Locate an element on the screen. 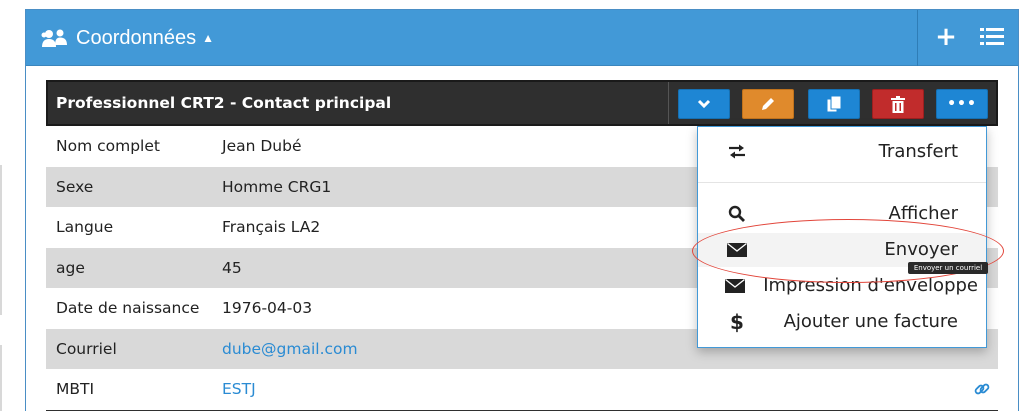  list-icon is located at coordinates (992, 37).